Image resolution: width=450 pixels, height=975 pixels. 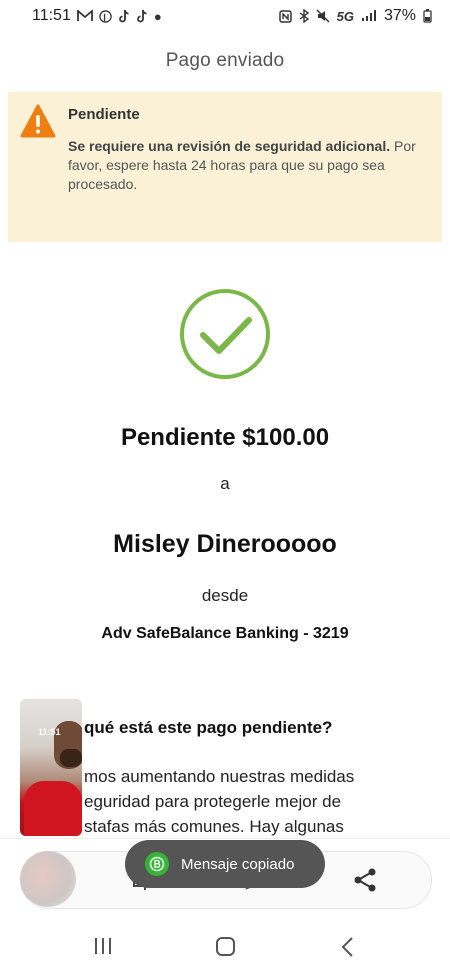 I want to click on info-title: qué está este pago pendiente?, so click(x=208, y=727).